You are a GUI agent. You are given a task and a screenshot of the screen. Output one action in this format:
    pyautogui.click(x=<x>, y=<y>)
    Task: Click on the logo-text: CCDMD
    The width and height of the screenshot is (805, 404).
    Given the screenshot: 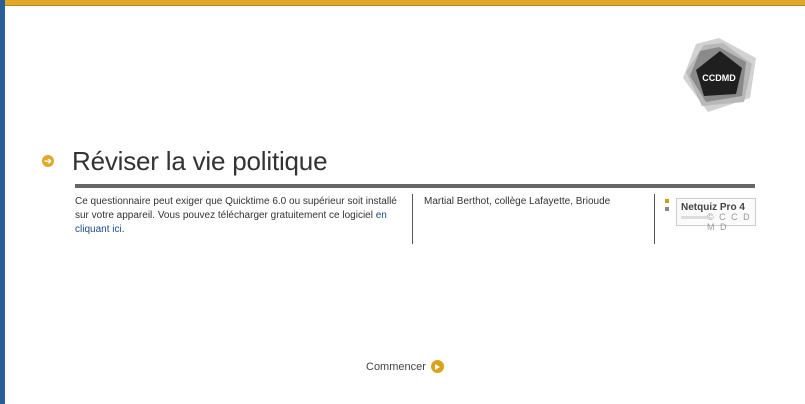 What is the action you would take?
    pyautogui.click(x=719, y=78)
    